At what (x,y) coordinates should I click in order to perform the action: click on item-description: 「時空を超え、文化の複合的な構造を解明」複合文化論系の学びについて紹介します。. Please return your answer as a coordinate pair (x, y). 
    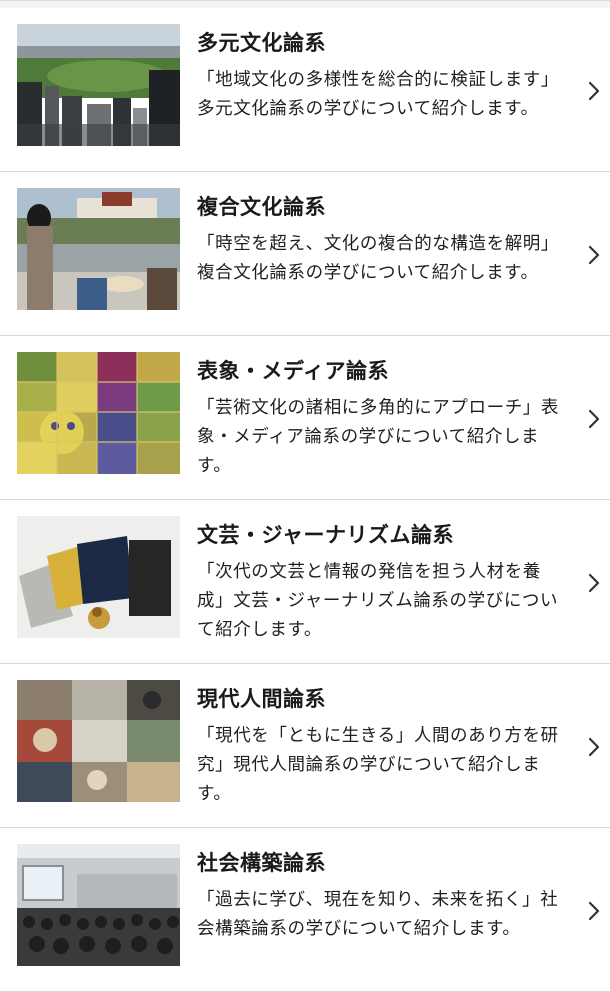
    Looking at the image, I should click on (378, 258).